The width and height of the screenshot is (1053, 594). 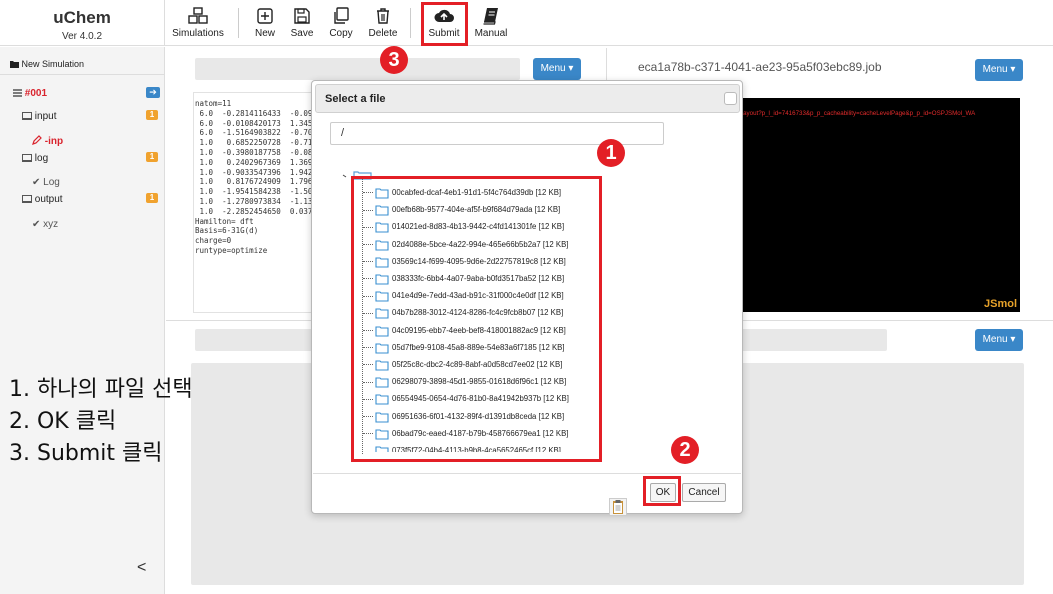 What do you see at coordinates (141, 568) in the screenshot?
I see `collapse-sidebar-button: <` at bounding box center [141, 568].